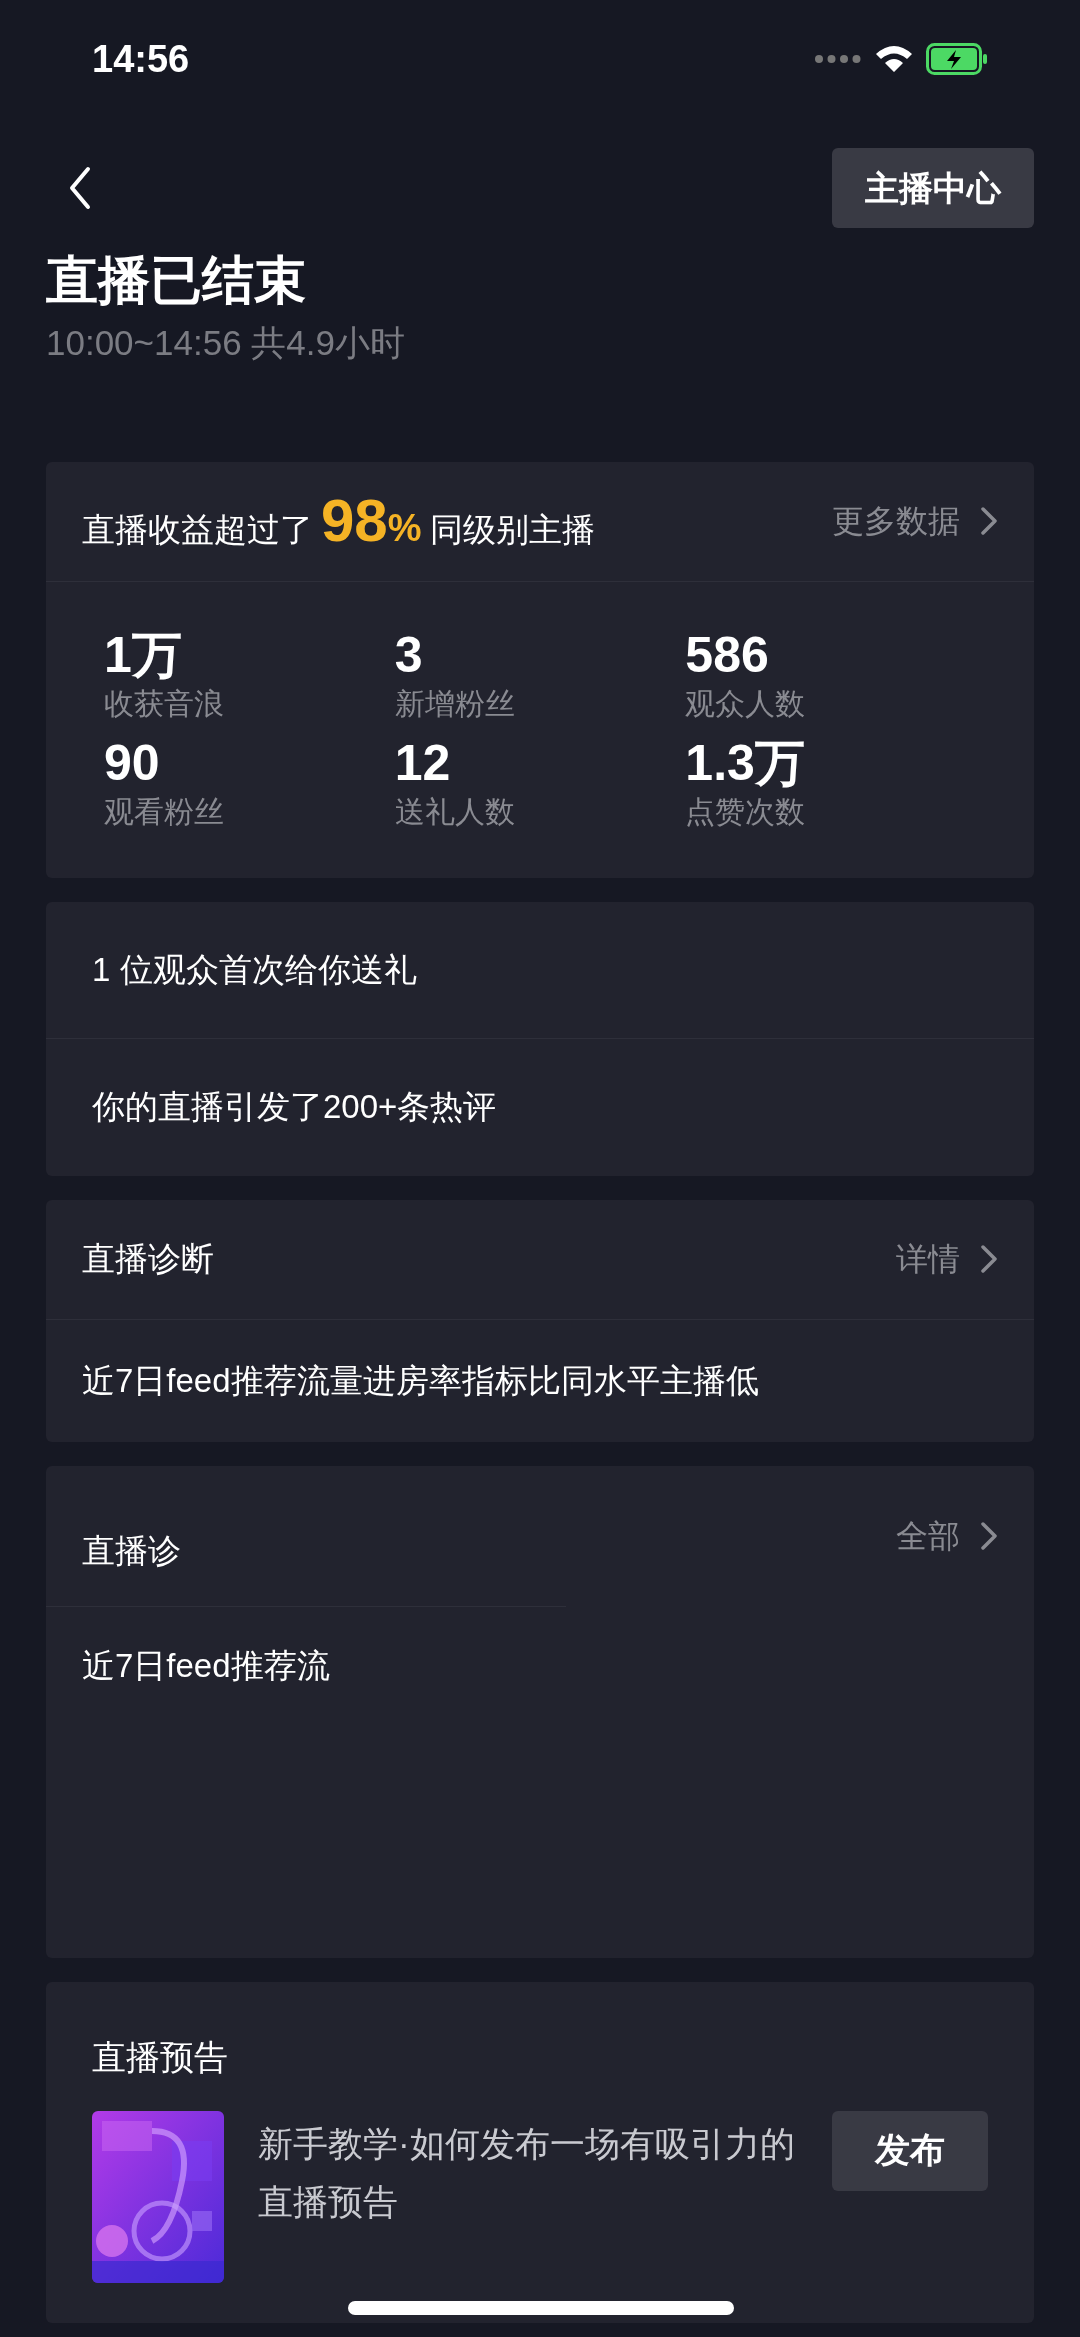 The height and width of the screenshot is (2337, 1080). Describe the element at coordinates (527, 2172) in the screenshot. I see `preview-tutorial-text: 新手教学·如何发布一场有吸引力的直播预告` at that location.